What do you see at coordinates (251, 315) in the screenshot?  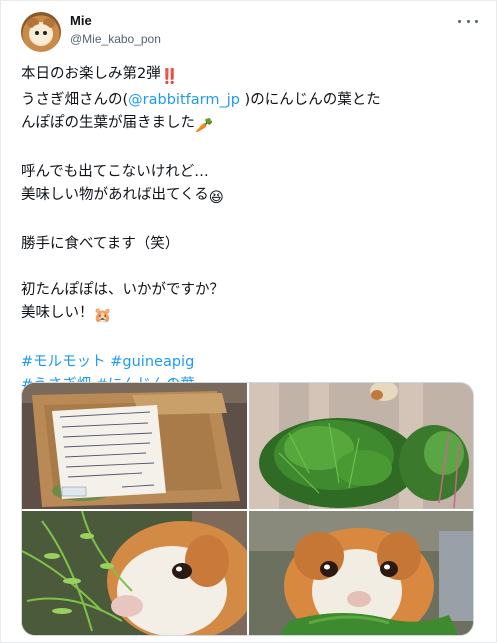 I see `tweet-line-8: 美味しい！🐹` at bounding box center [251, 315].